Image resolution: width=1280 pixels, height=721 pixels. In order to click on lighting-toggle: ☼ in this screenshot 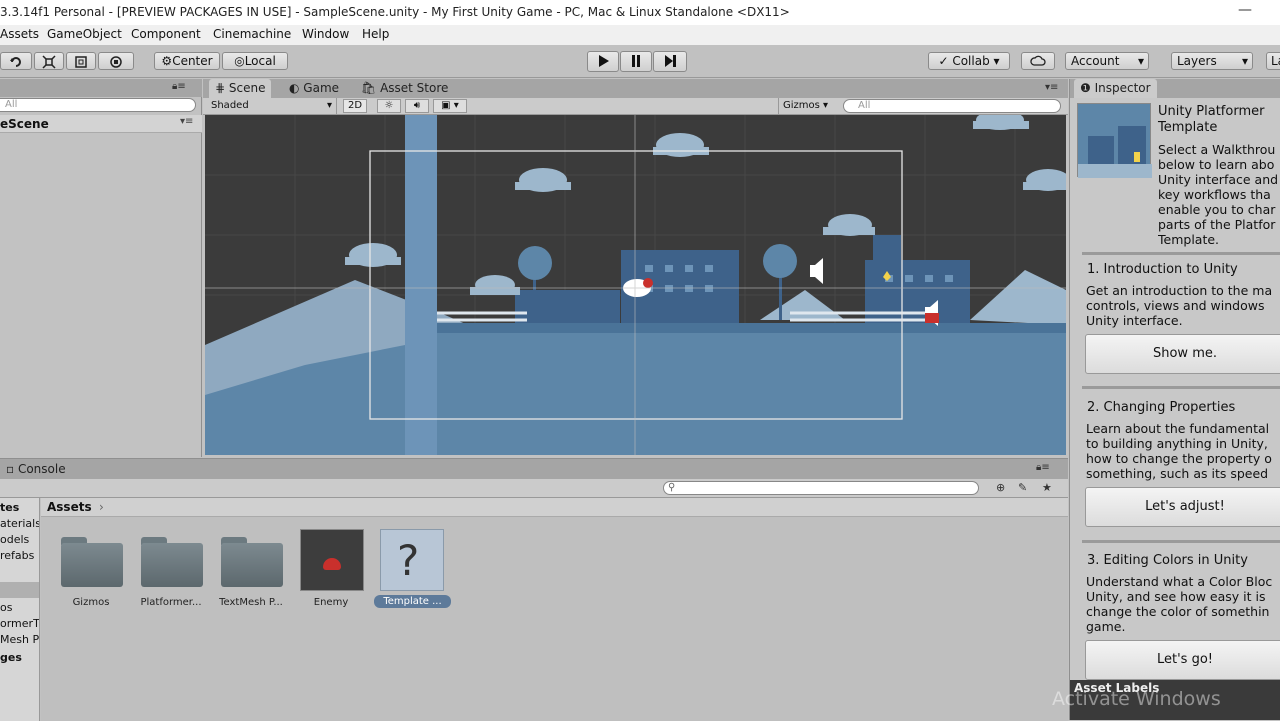, I will do `click(389, 106)`.